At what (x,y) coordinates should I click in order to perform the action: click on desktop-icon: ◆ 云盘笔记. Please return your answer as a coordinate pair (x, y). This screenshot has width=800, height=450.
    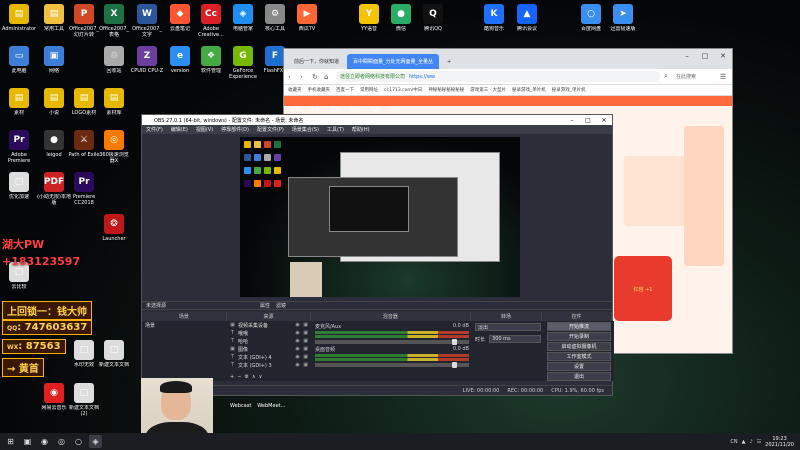
    Looking at the image, I should click on (180, 18).